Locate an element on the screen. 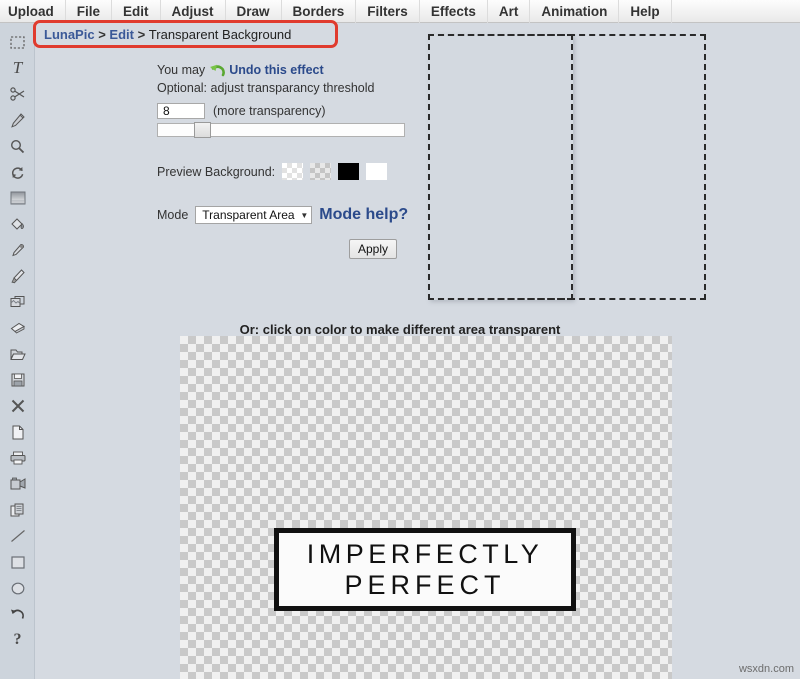  mode-help-link: Mode help? is located at coordinates (363, 215).